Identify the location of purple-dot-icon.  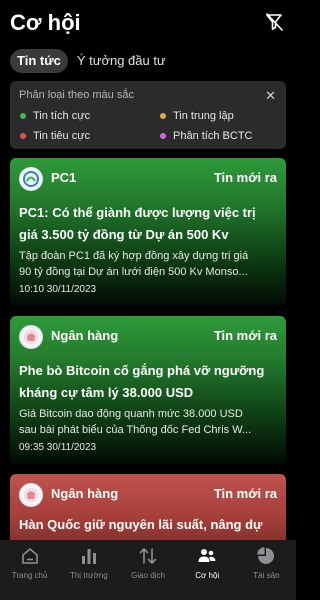
(163, 136).